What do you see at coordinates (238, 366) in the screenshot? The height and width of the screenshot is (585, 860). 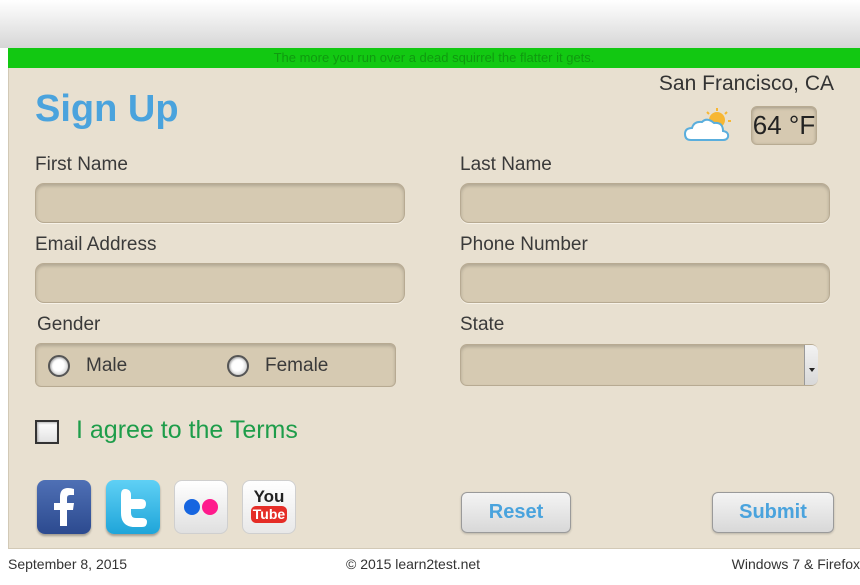 I see `female-radio` at bounding box center [238, 366].